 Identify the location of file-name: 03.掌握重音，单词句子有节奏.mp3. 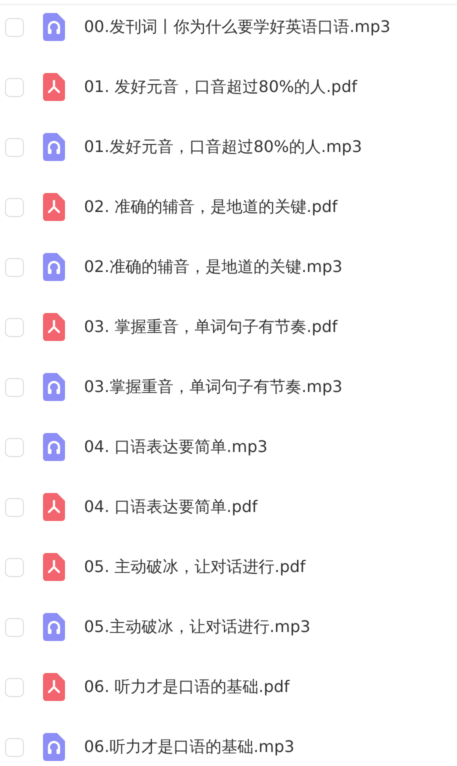
(213, 387).